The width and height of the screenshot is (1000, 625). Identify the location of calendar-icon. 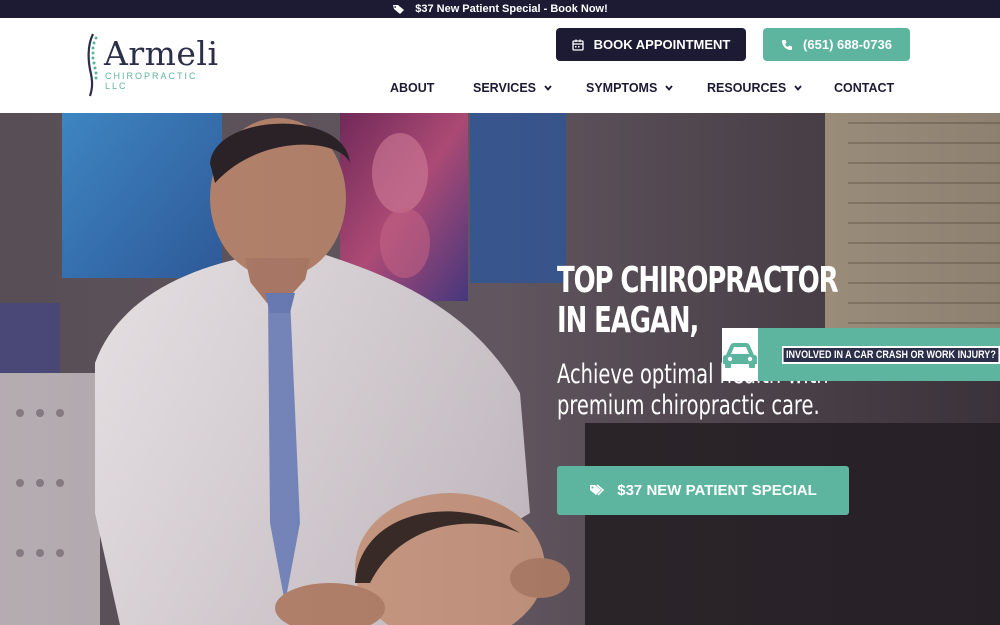
(577, 45).